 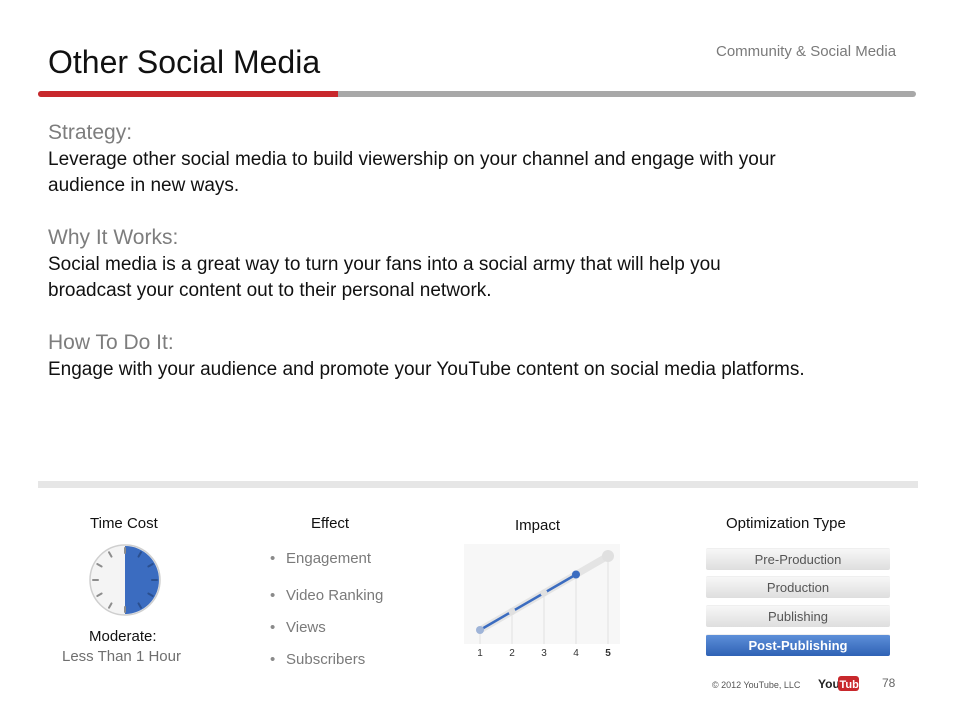 What do you see at coordinates (124, 523) in the screenshot?
I see `time-cost-label: Time Cost` at bounding box center [124, 523].